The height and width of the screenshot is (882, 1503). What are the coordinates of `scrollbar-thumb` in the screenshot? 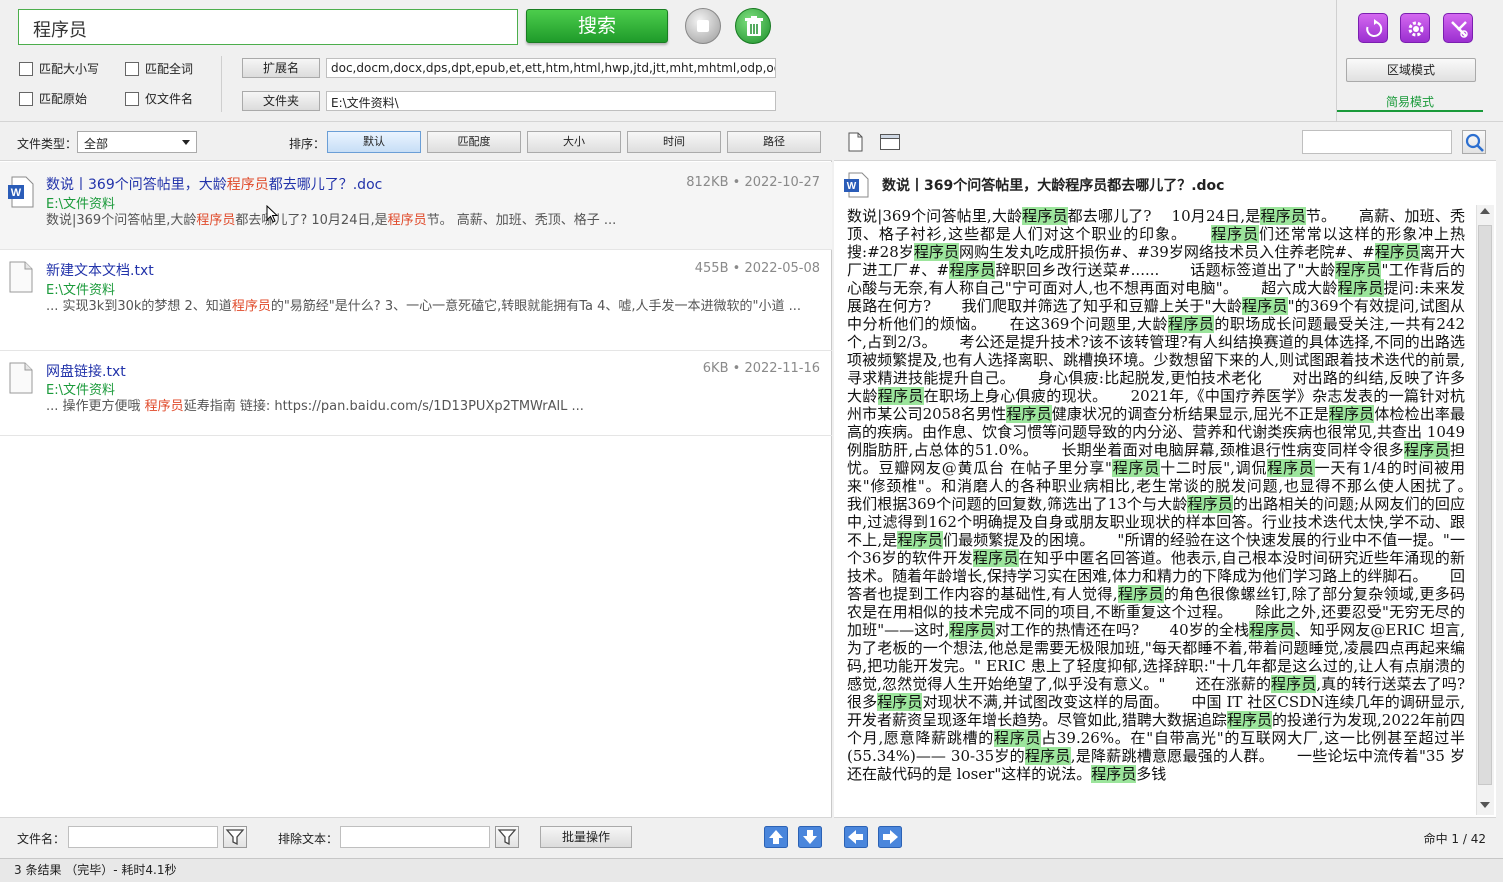 It's located at (1485, 505).